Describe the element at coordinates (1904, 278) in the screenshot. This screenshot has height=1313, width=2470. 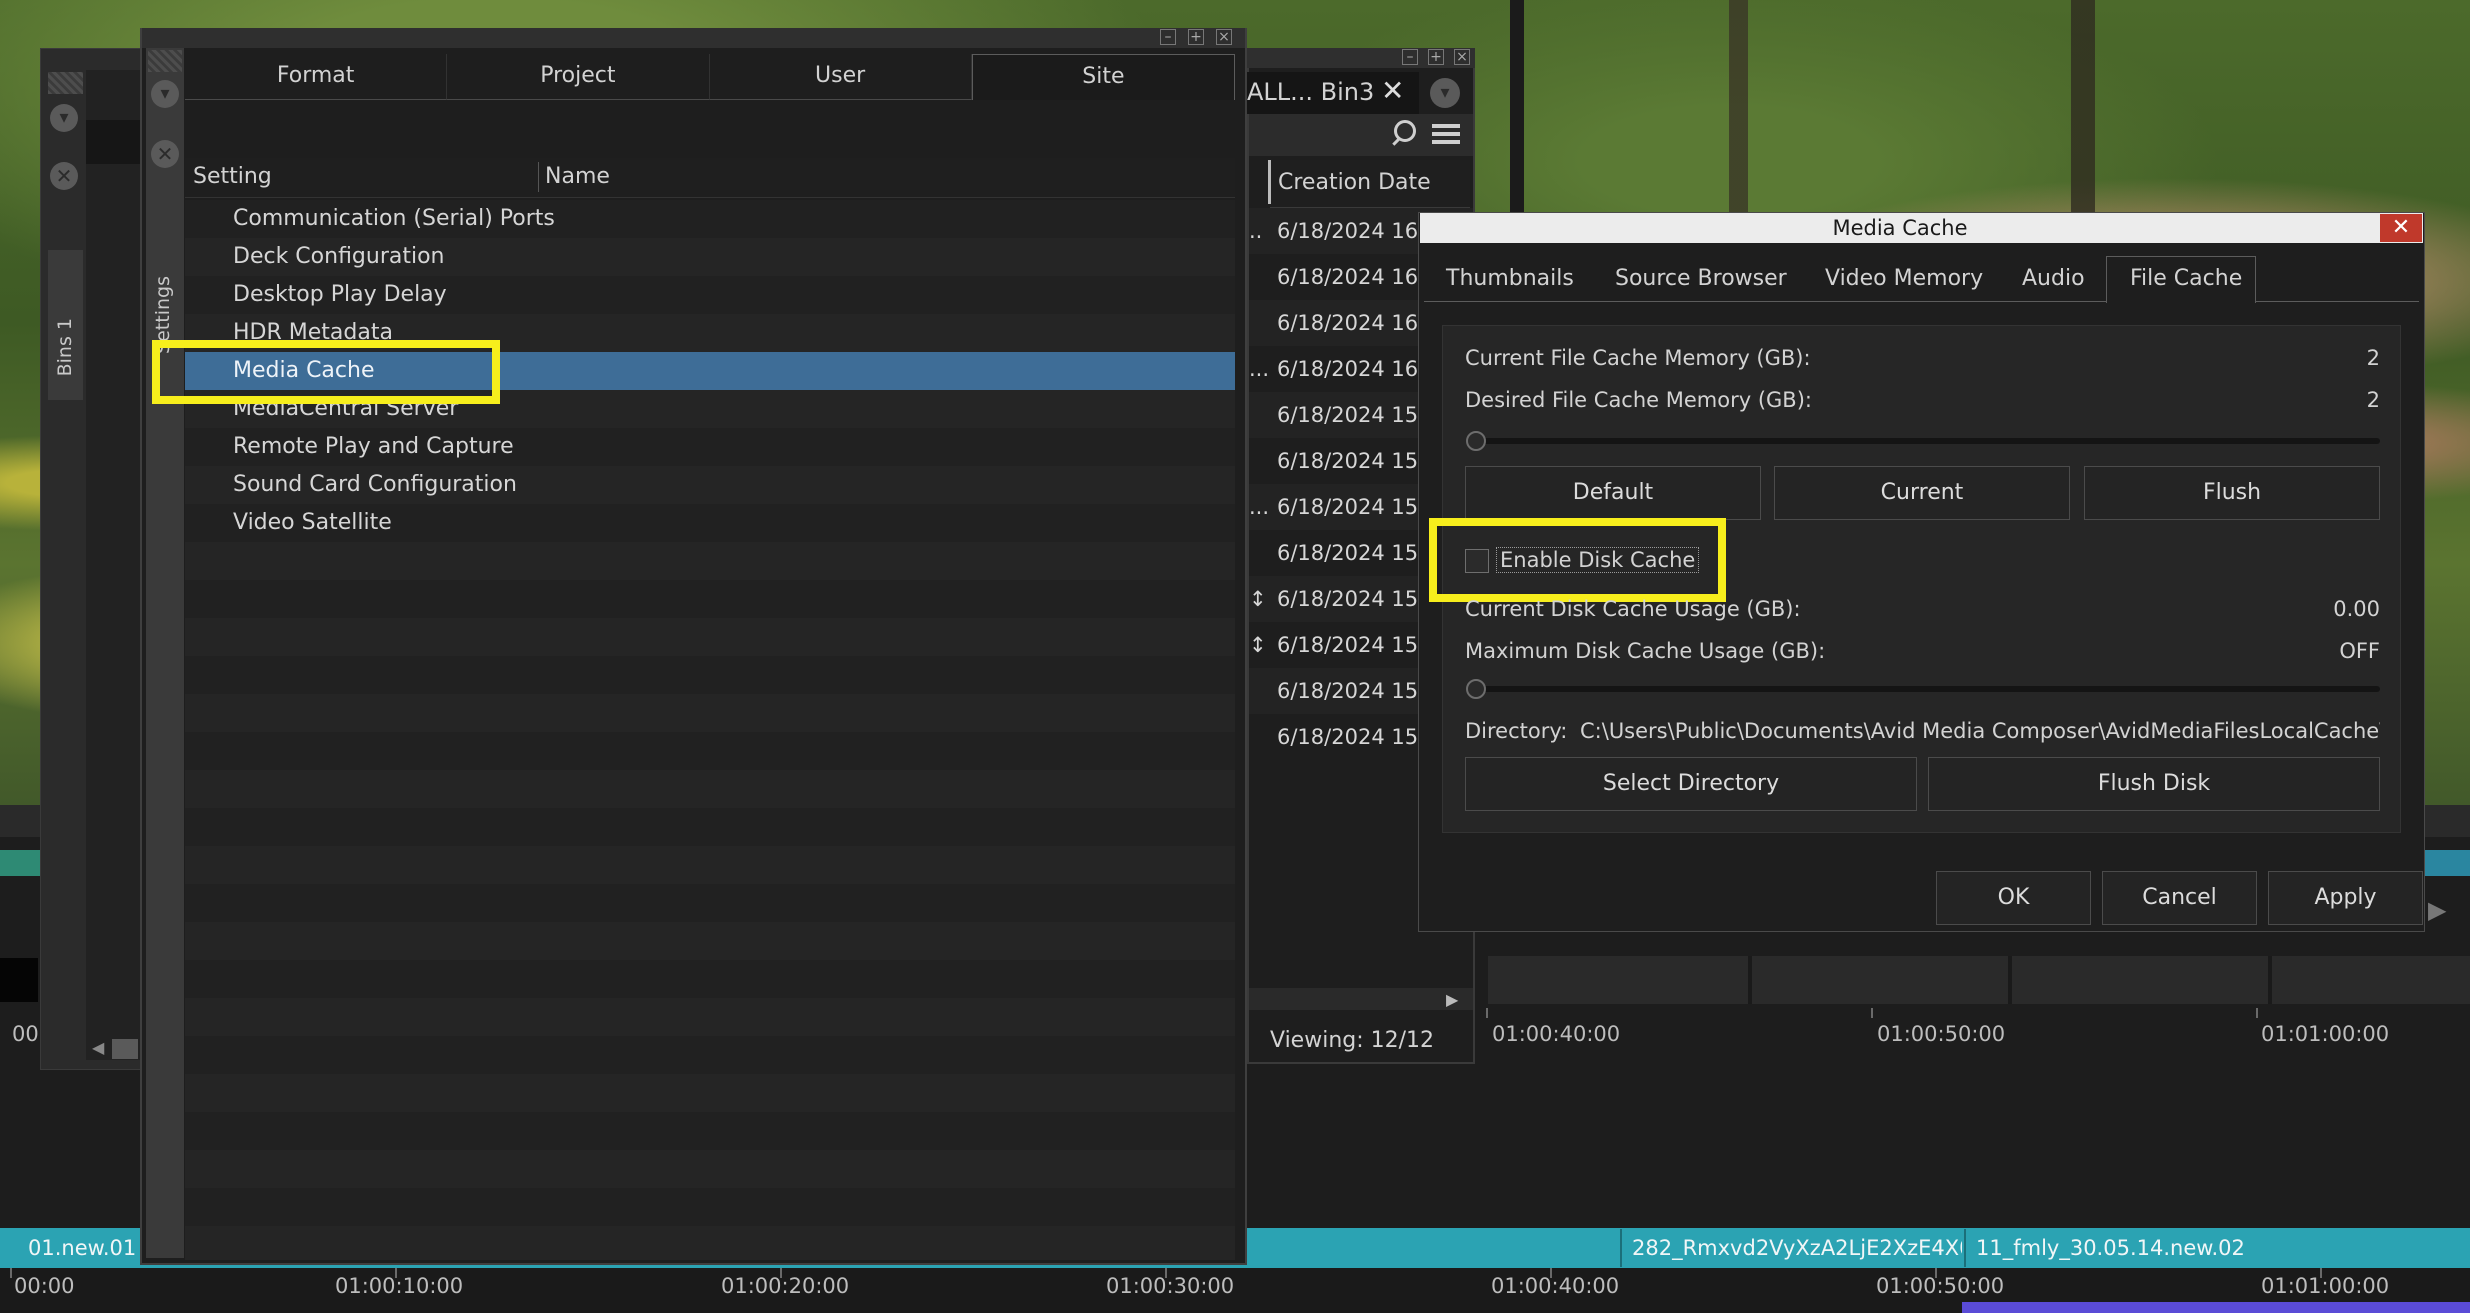
I see `tab-video-memory: Video Memory` at that location.